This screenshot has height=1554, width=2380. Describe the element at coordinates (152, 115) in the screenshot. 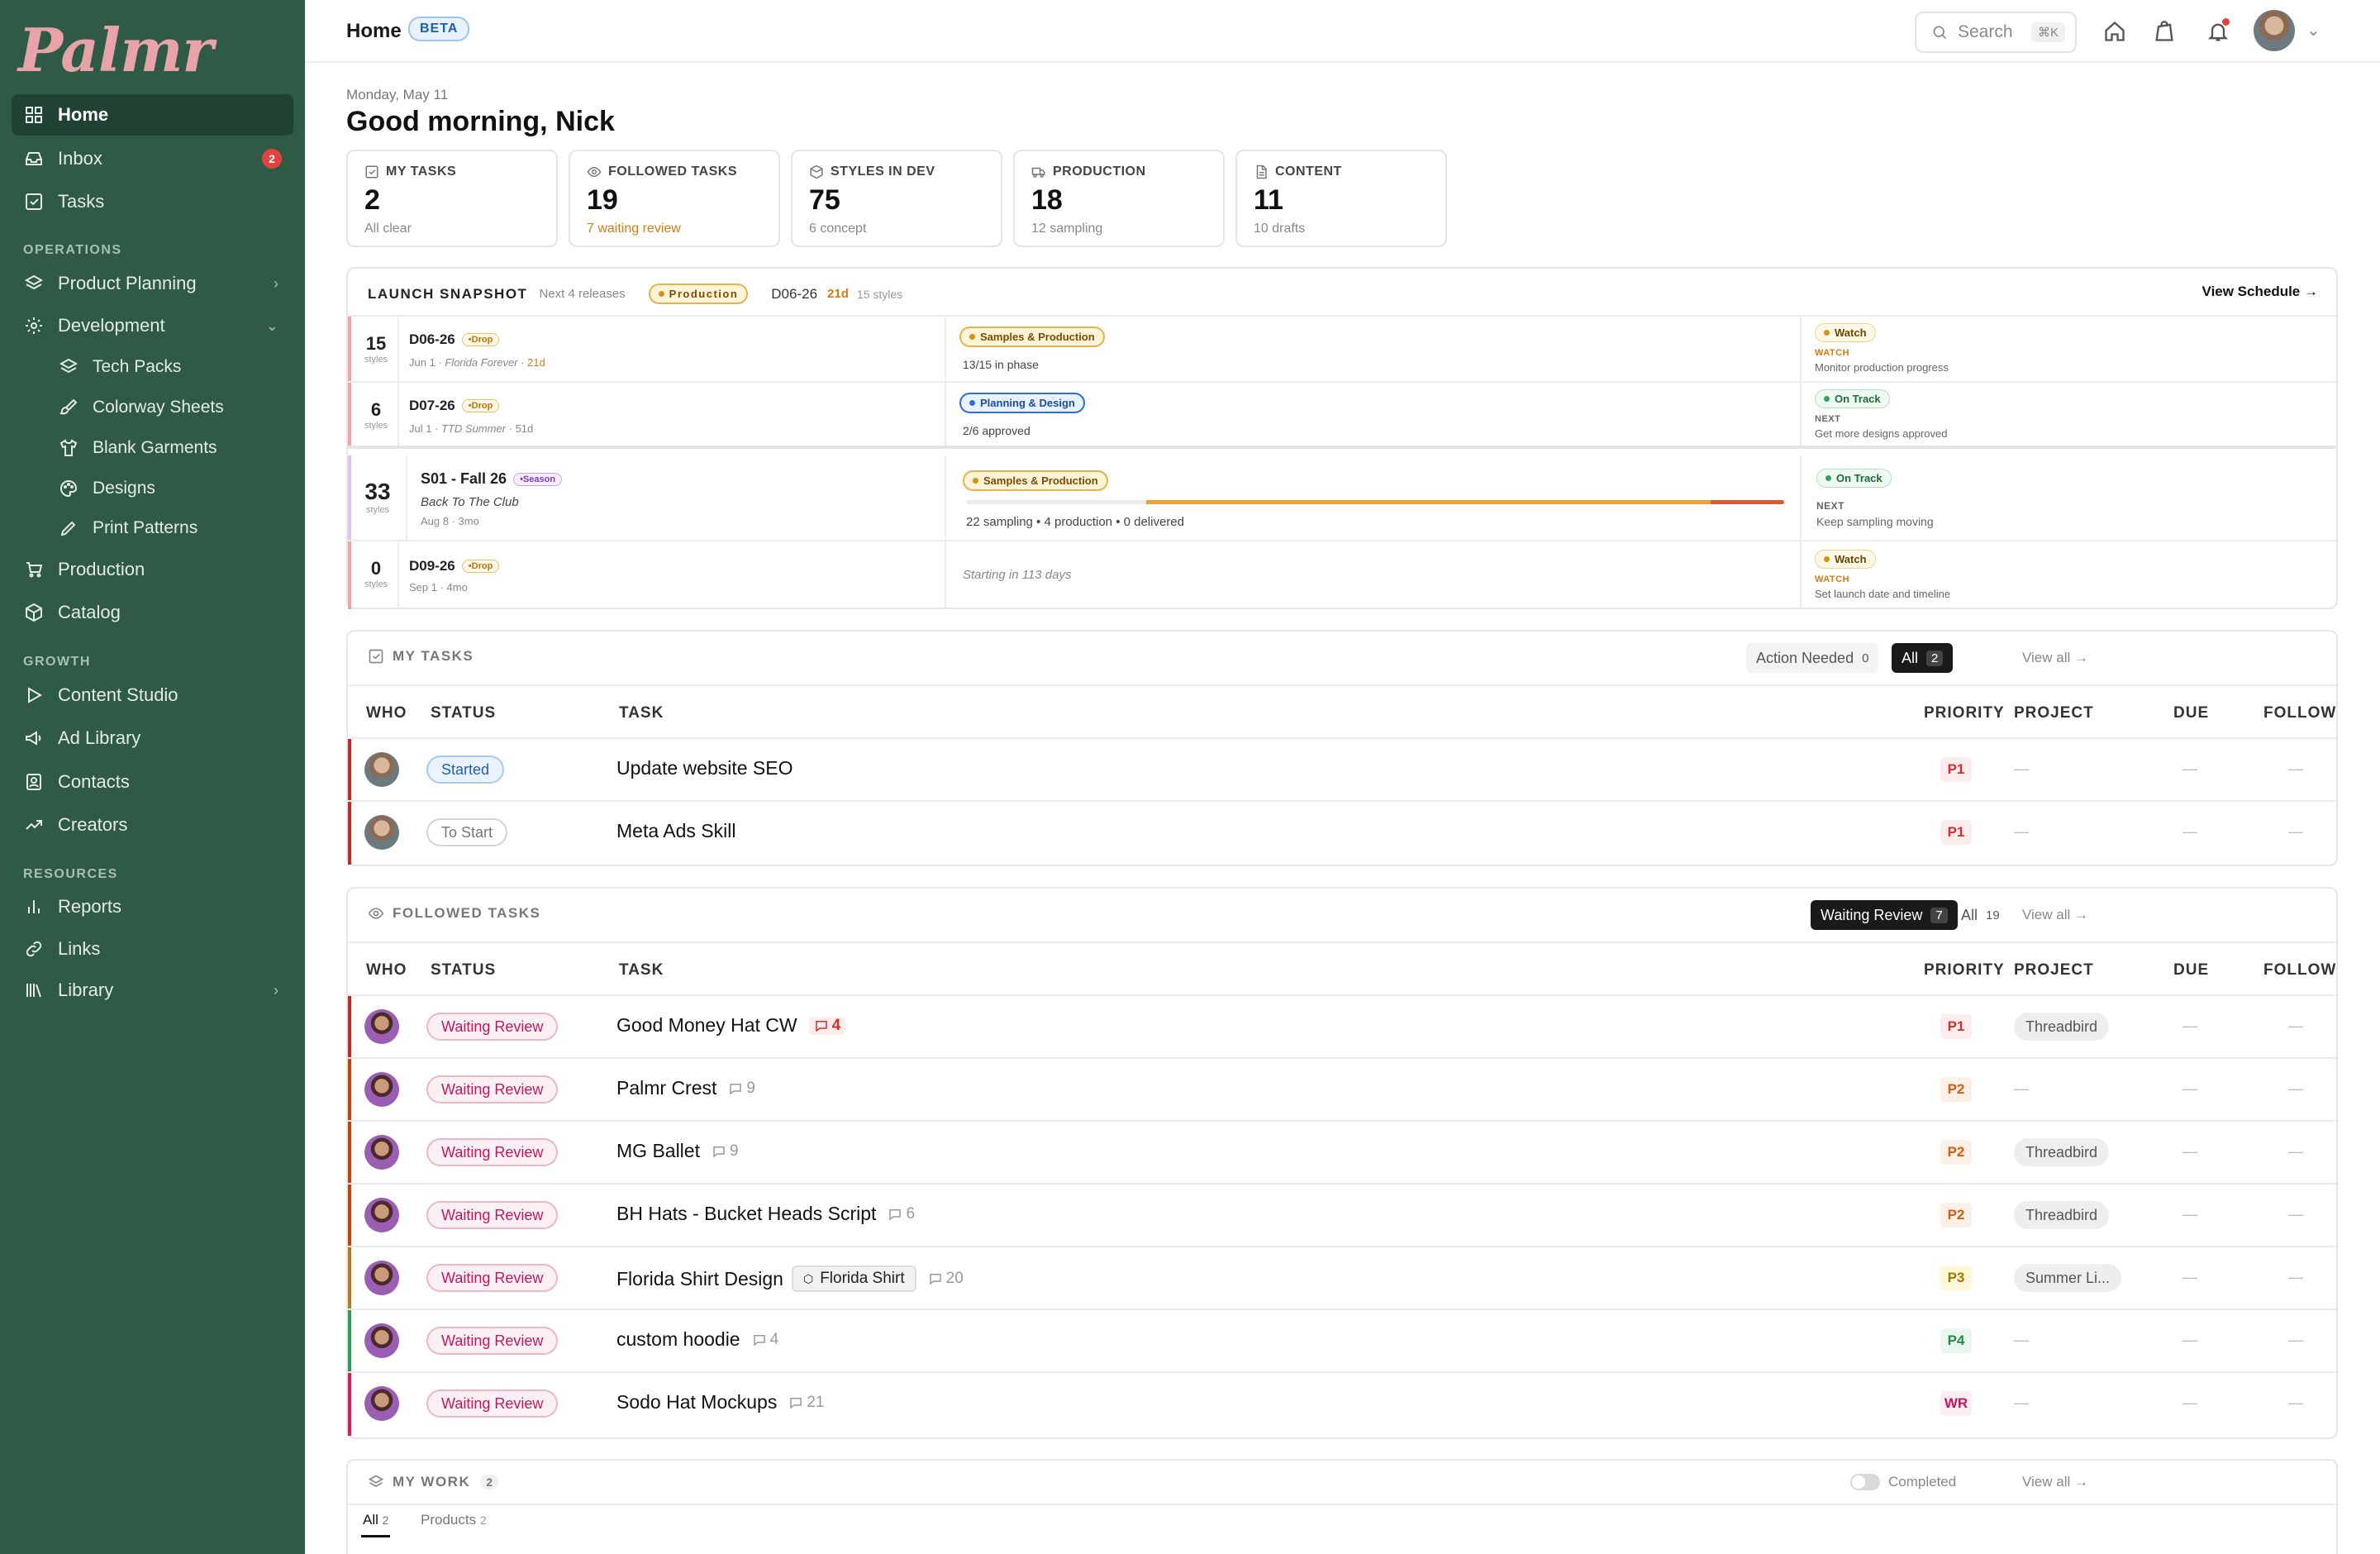

I see `sidebar-item-home: Home` at that location.